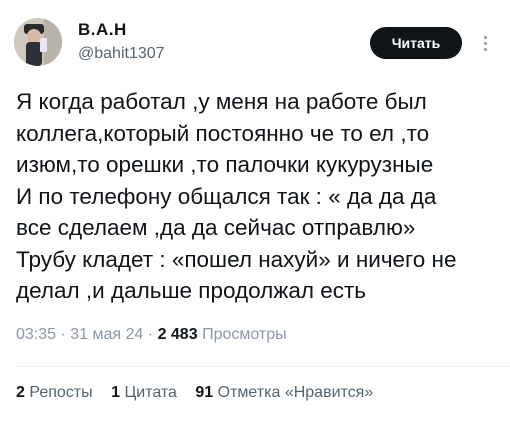  Describe the element at coordinates (244, 334) in the screenshot. I see `views-label: Просмотры` at that location.